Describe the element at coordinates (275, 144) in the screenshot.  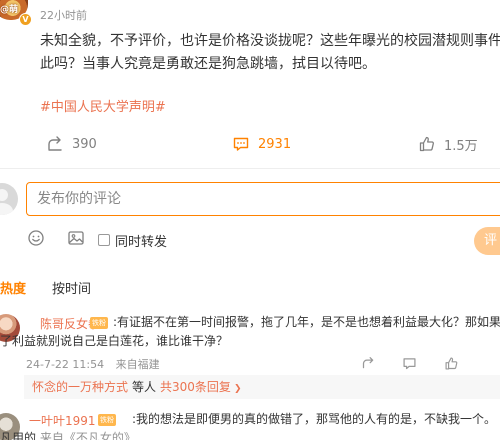
I see `comment-count: 2931` at that location.